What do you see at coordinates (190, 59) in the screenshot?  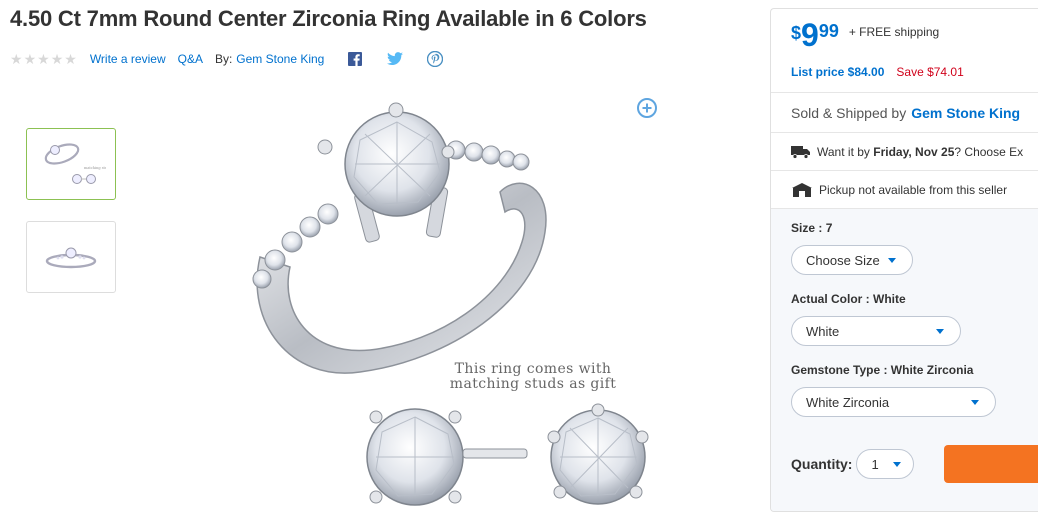 I see `qa-link: Q&A` at bounding box center [190, 59].